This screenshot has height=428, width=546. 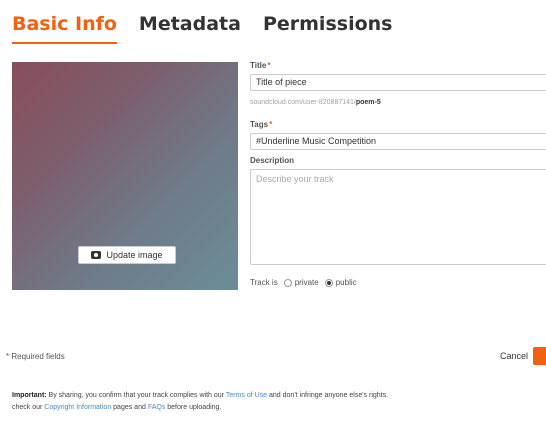 What do you see at coordinates (514, 356) in the screenshot?
I see `cancel-button: Cancel` at bounding box center [514, 356].